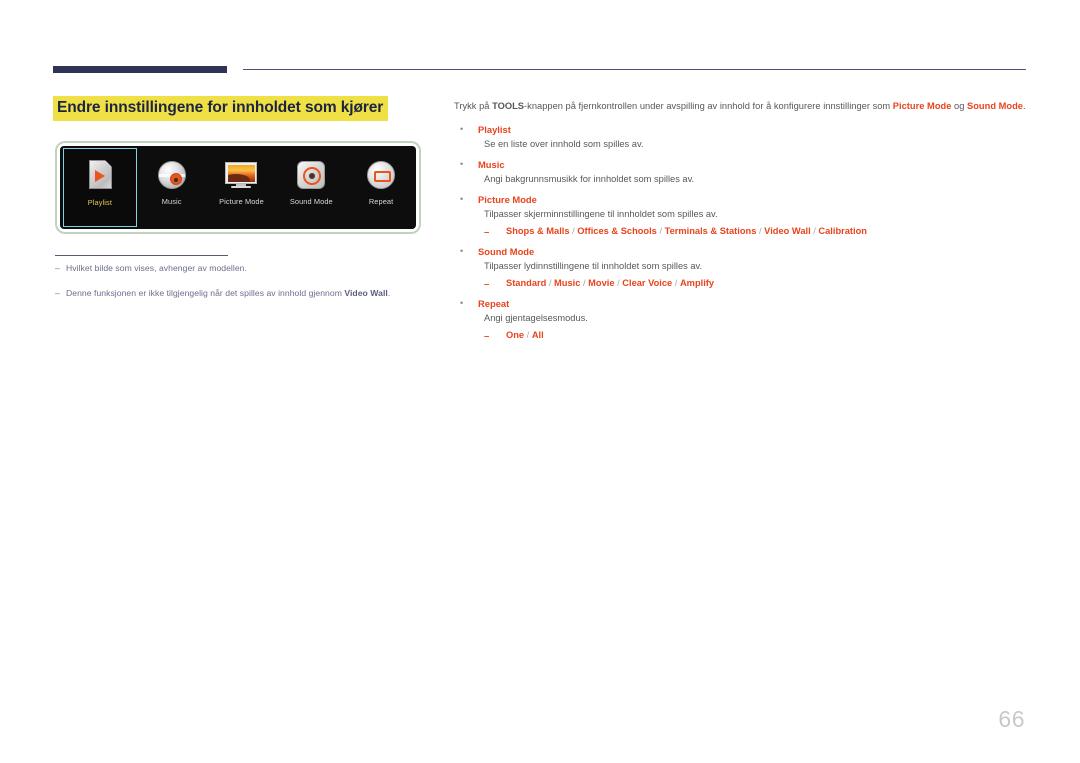 The width and height of the screenshot is (1080, 763). I want to click on menu-item-sound-mode: Sound Mode, so click(311, 187).